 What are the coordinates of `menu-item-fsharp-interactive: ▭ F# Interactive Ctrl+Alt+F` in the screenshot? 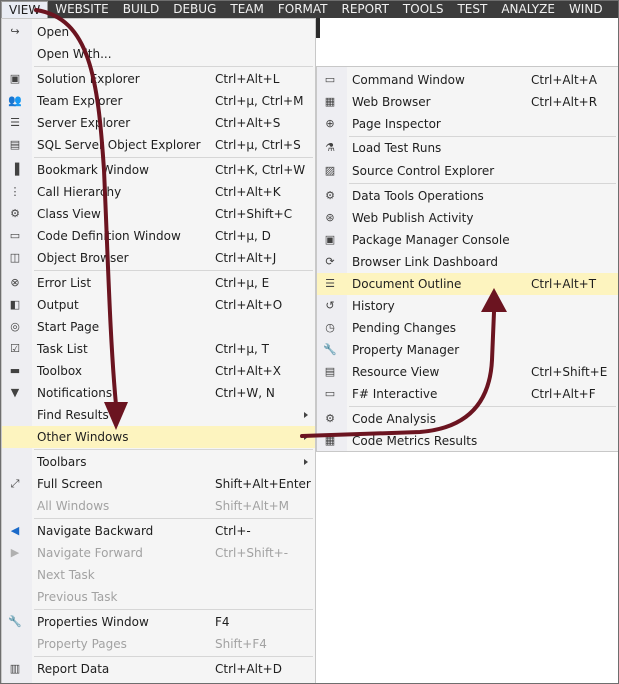 It's located at (467, 394).